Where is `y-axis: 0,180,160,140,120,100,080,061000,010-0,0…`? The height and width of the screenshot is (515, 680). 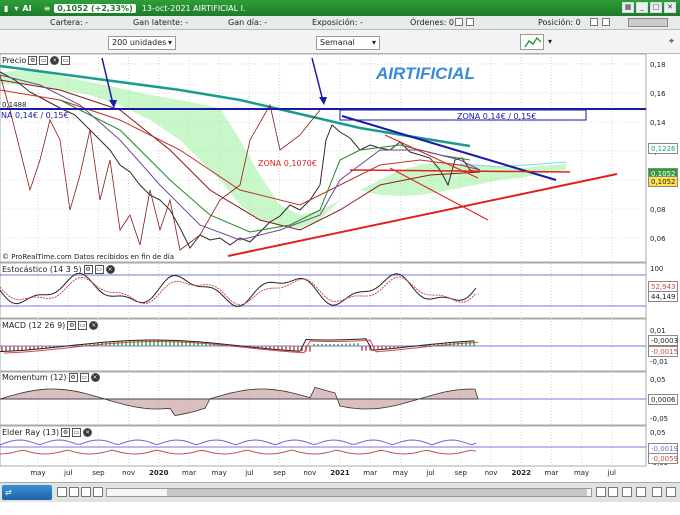
y-axis: 0,180,160,140,120,100,080,061000,010-0,0… is located at coordinates (659, 264).